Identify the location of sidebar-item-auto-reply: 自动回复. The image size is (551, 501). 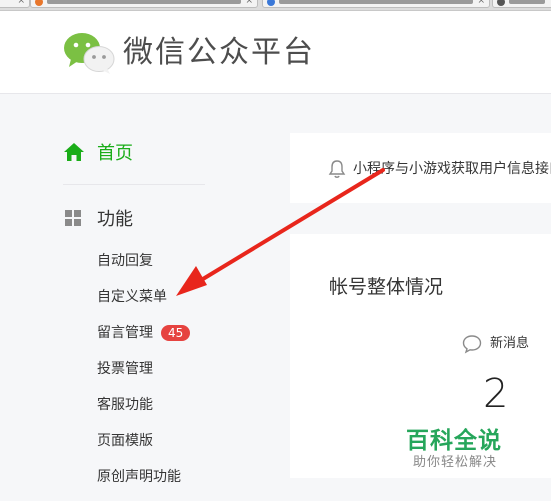
(125, 261).